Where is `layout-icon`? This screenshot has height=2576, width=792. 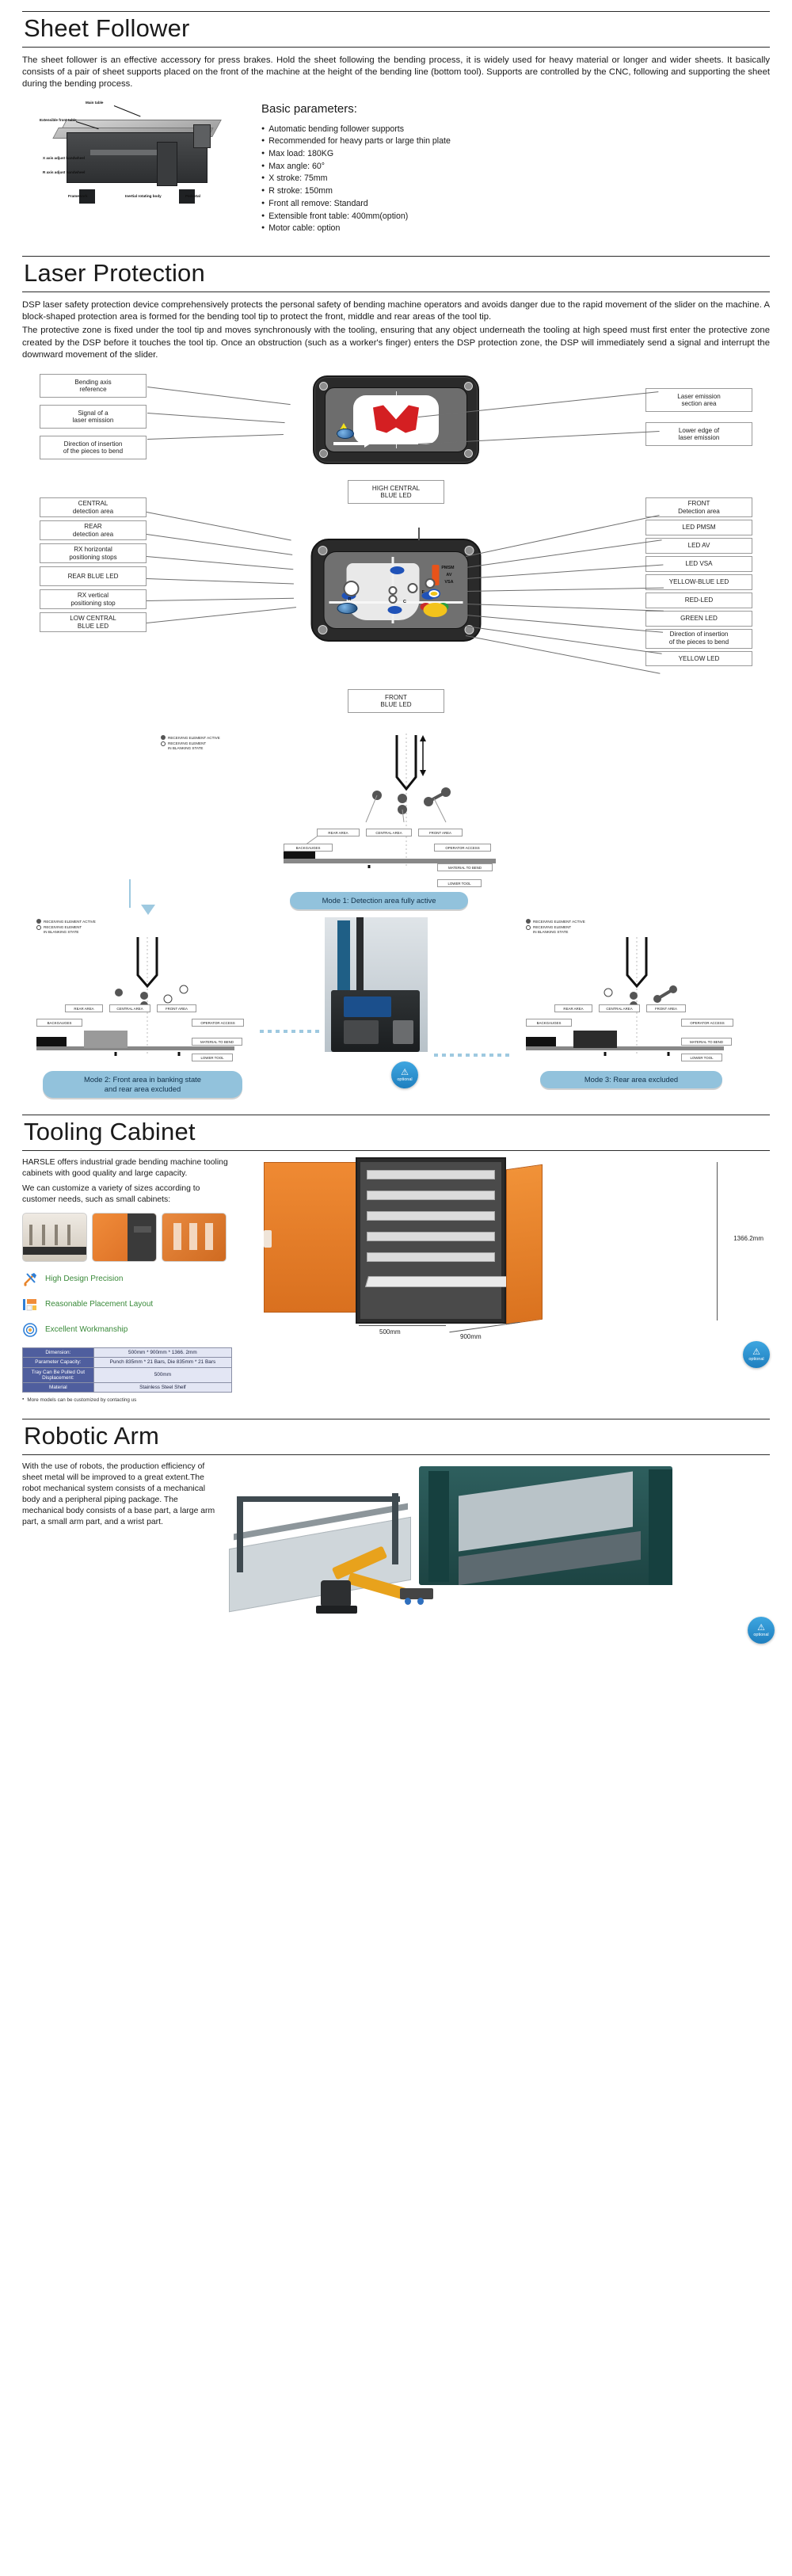
layout-icon is located at coordinates (30, 1305).